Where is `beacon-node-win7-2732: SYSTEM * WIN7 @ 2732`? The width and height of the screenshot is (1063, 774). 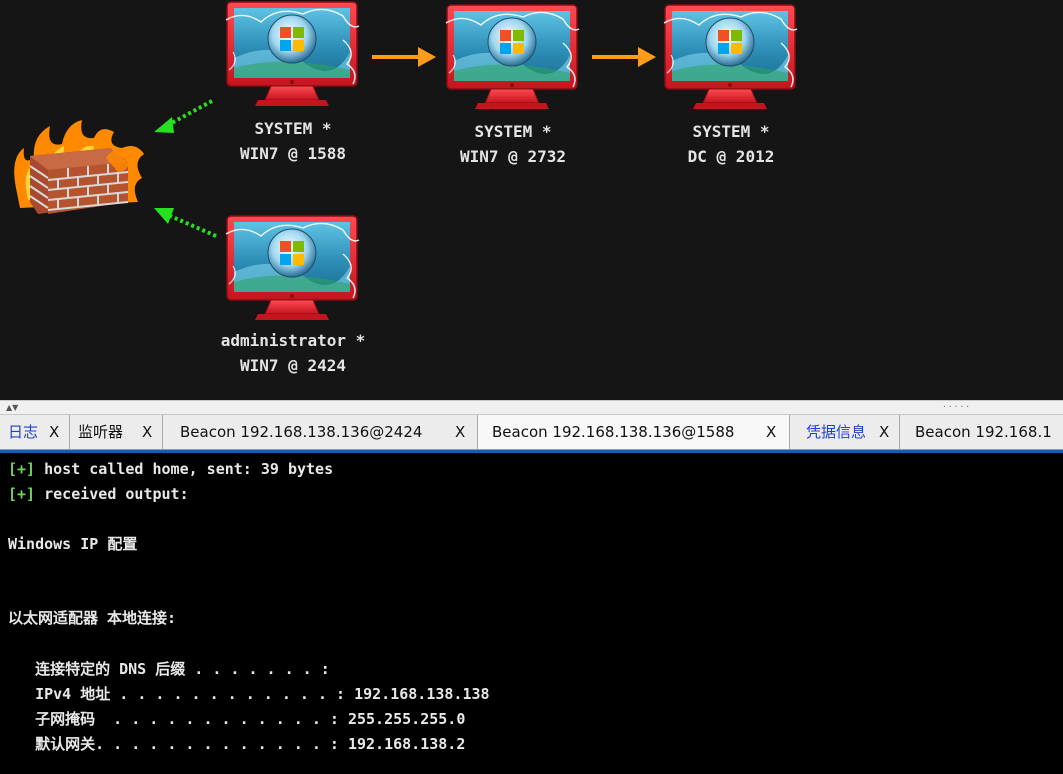 beacon-node-win7-2732: SYSTEM * WIN7 @ 2732 is located at coordinates (513, 86).